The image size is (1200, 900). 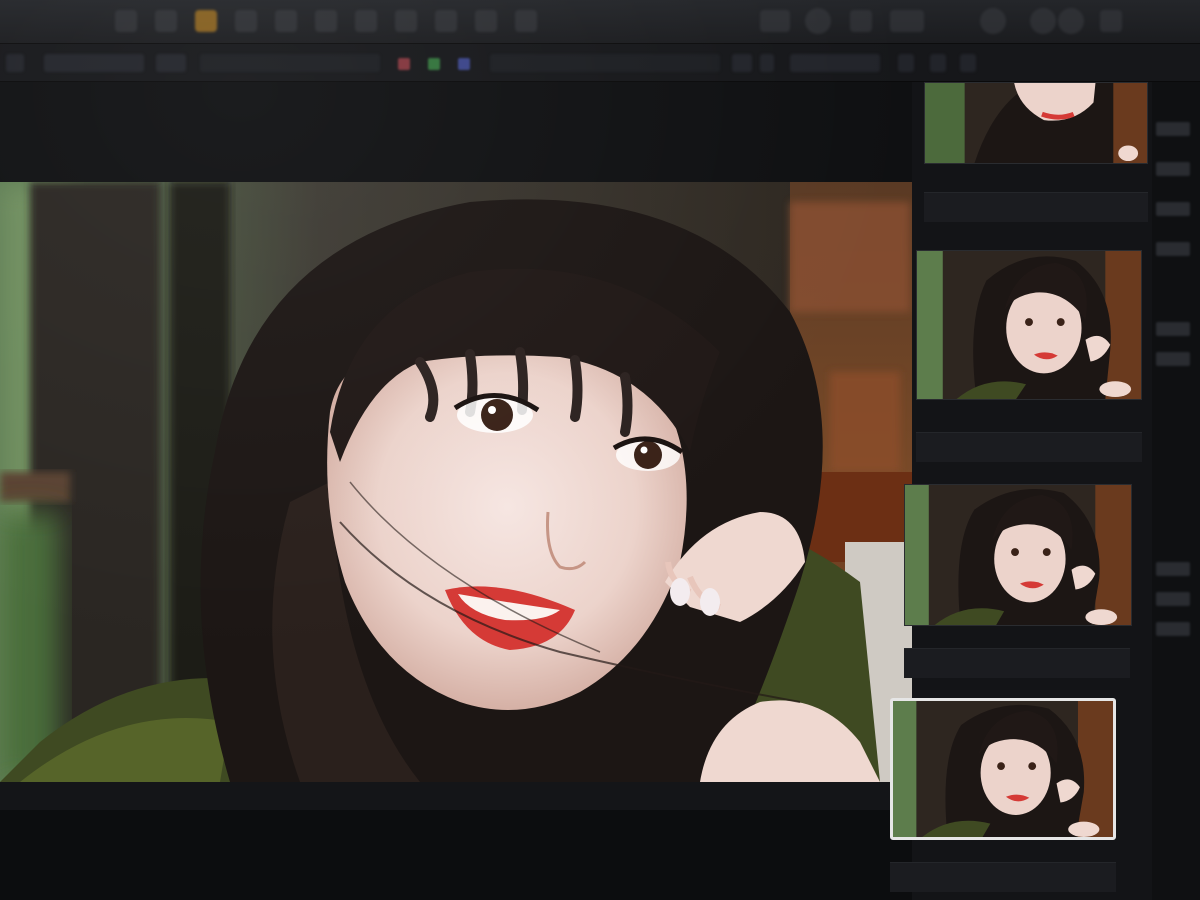 I want to click on star-icon, so click(x=938, y=63).